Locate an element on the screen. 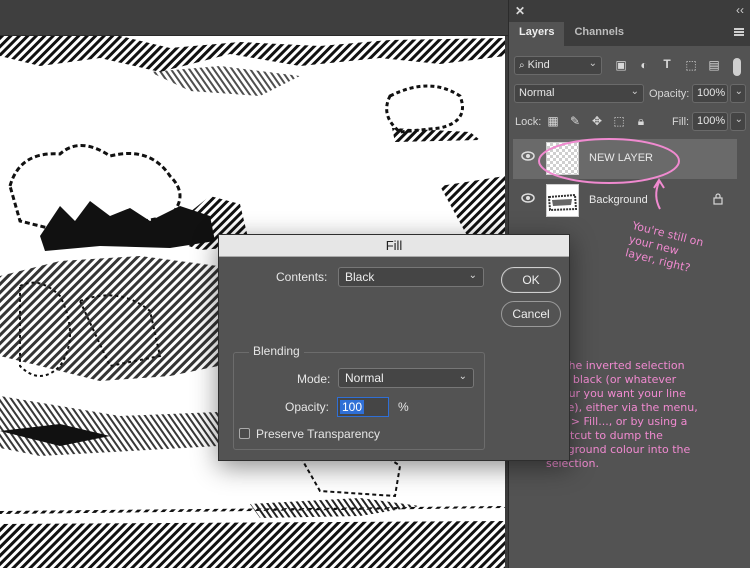 The width and height of the screenshot is (750, 568). adjustment-filter-icon: ◐ is located at coordinates (644, 65).